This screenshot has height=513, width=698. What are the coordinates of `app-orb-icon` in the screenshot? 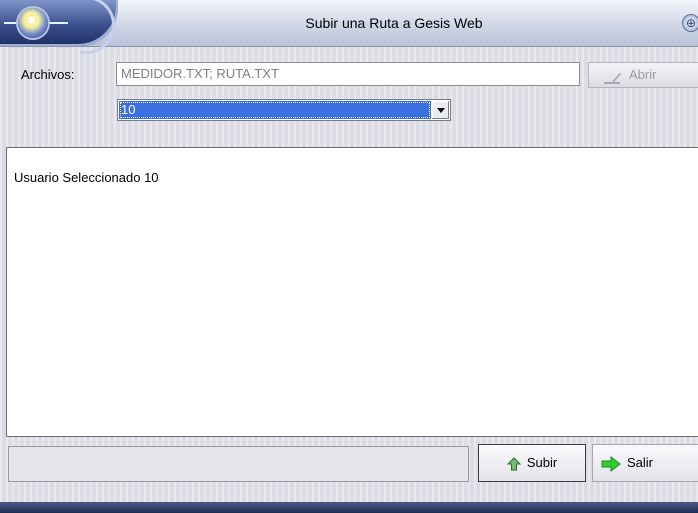 It's located at (33, 23).